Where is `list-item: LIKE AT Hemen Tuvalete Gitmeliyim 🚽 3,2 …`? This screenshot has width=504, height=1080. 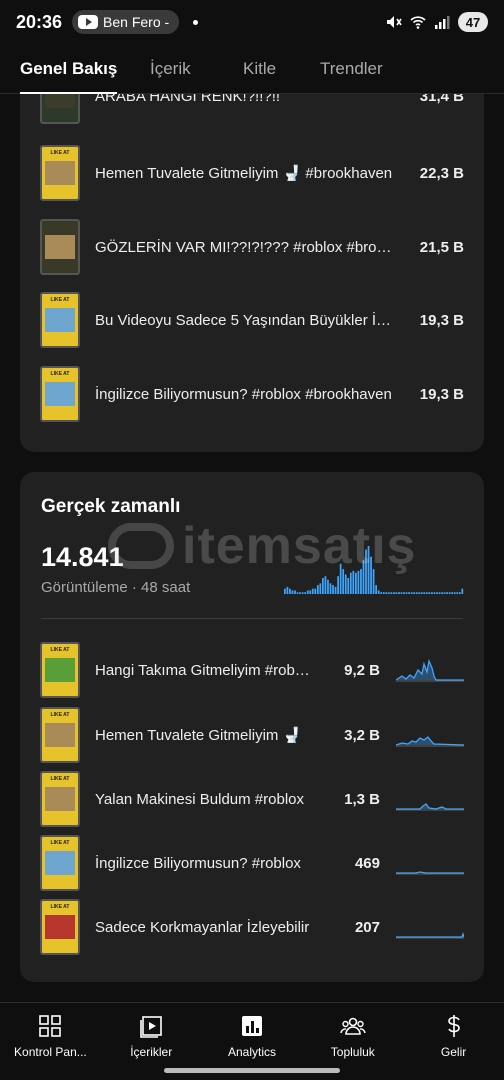
list-item: LIKE AT Hemen Tuvalete Gitmeliyim 🚽 3,2 … is located at coordinates (252, 735).